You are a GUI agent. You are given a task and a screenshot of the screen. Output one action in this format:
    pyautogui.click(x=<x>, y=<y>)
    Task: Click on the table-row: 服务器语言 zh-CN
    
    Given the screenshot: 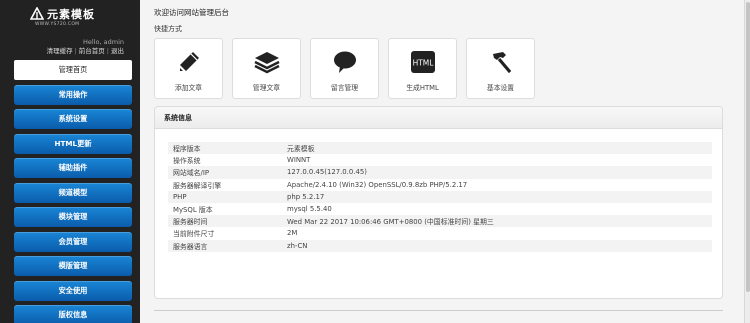 What is the action you would take?
    pyautogui.click(x=440, y=245)
    